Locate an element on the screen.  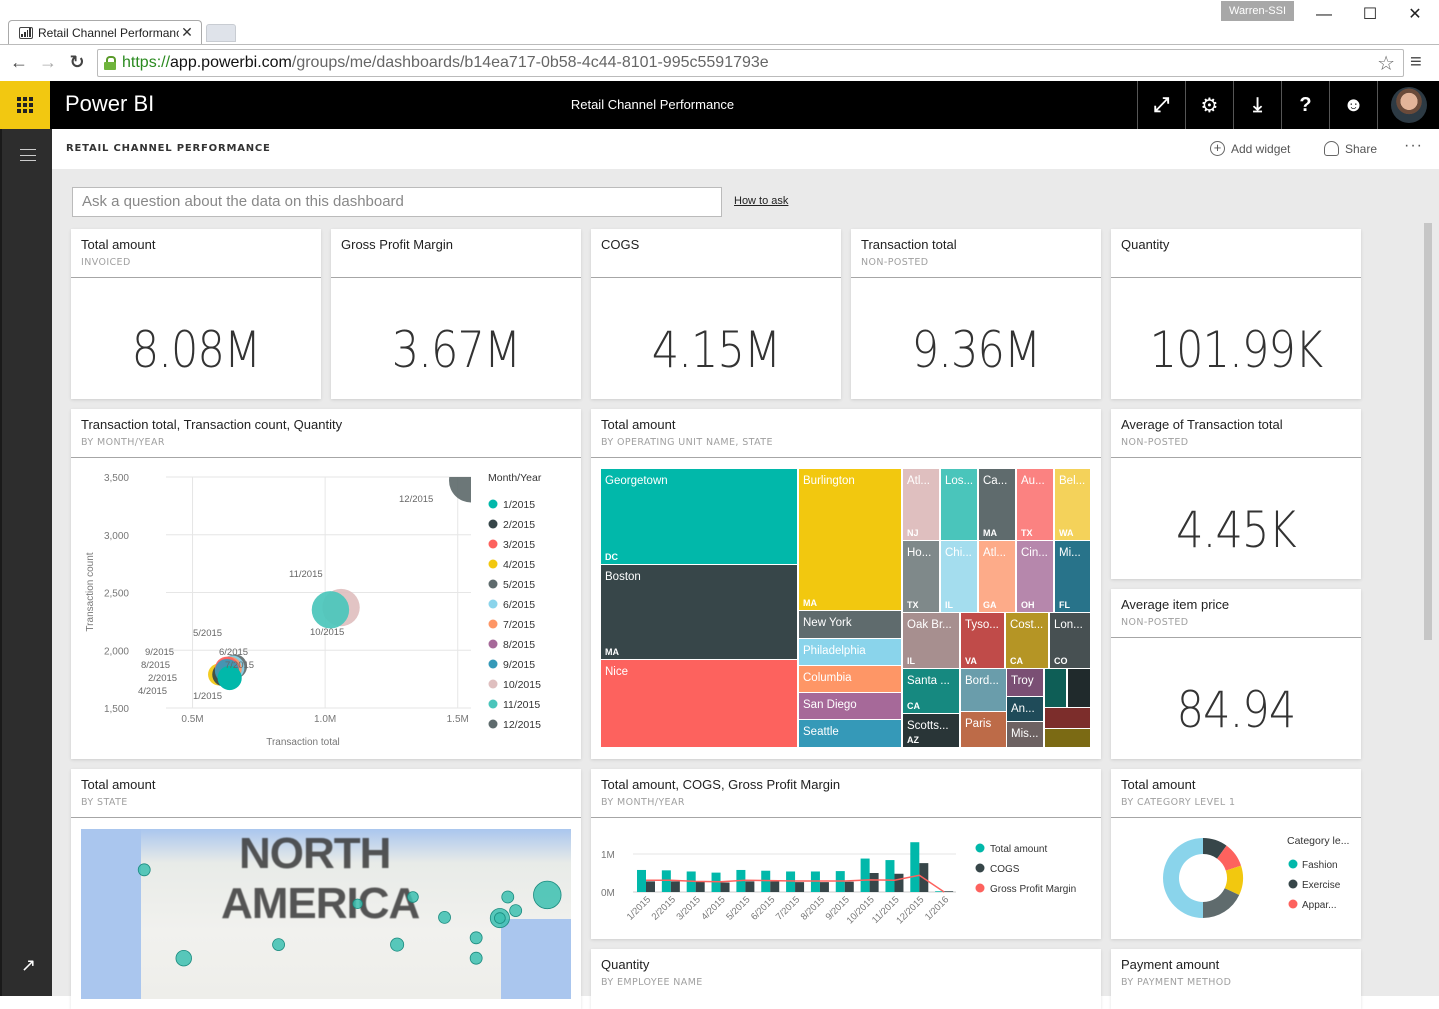
fullscreen-icon: ⤢ is located at coordinates (1161, 105).